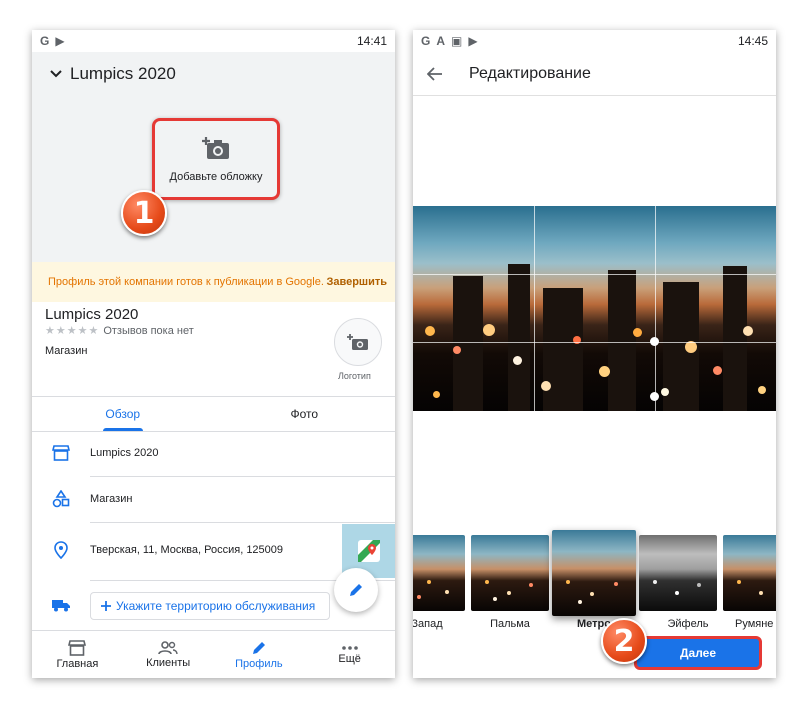 Image resolution: width=808 pixels, height=710 pixels. I want to click on filter-label: Пальма, so click(510, 624).